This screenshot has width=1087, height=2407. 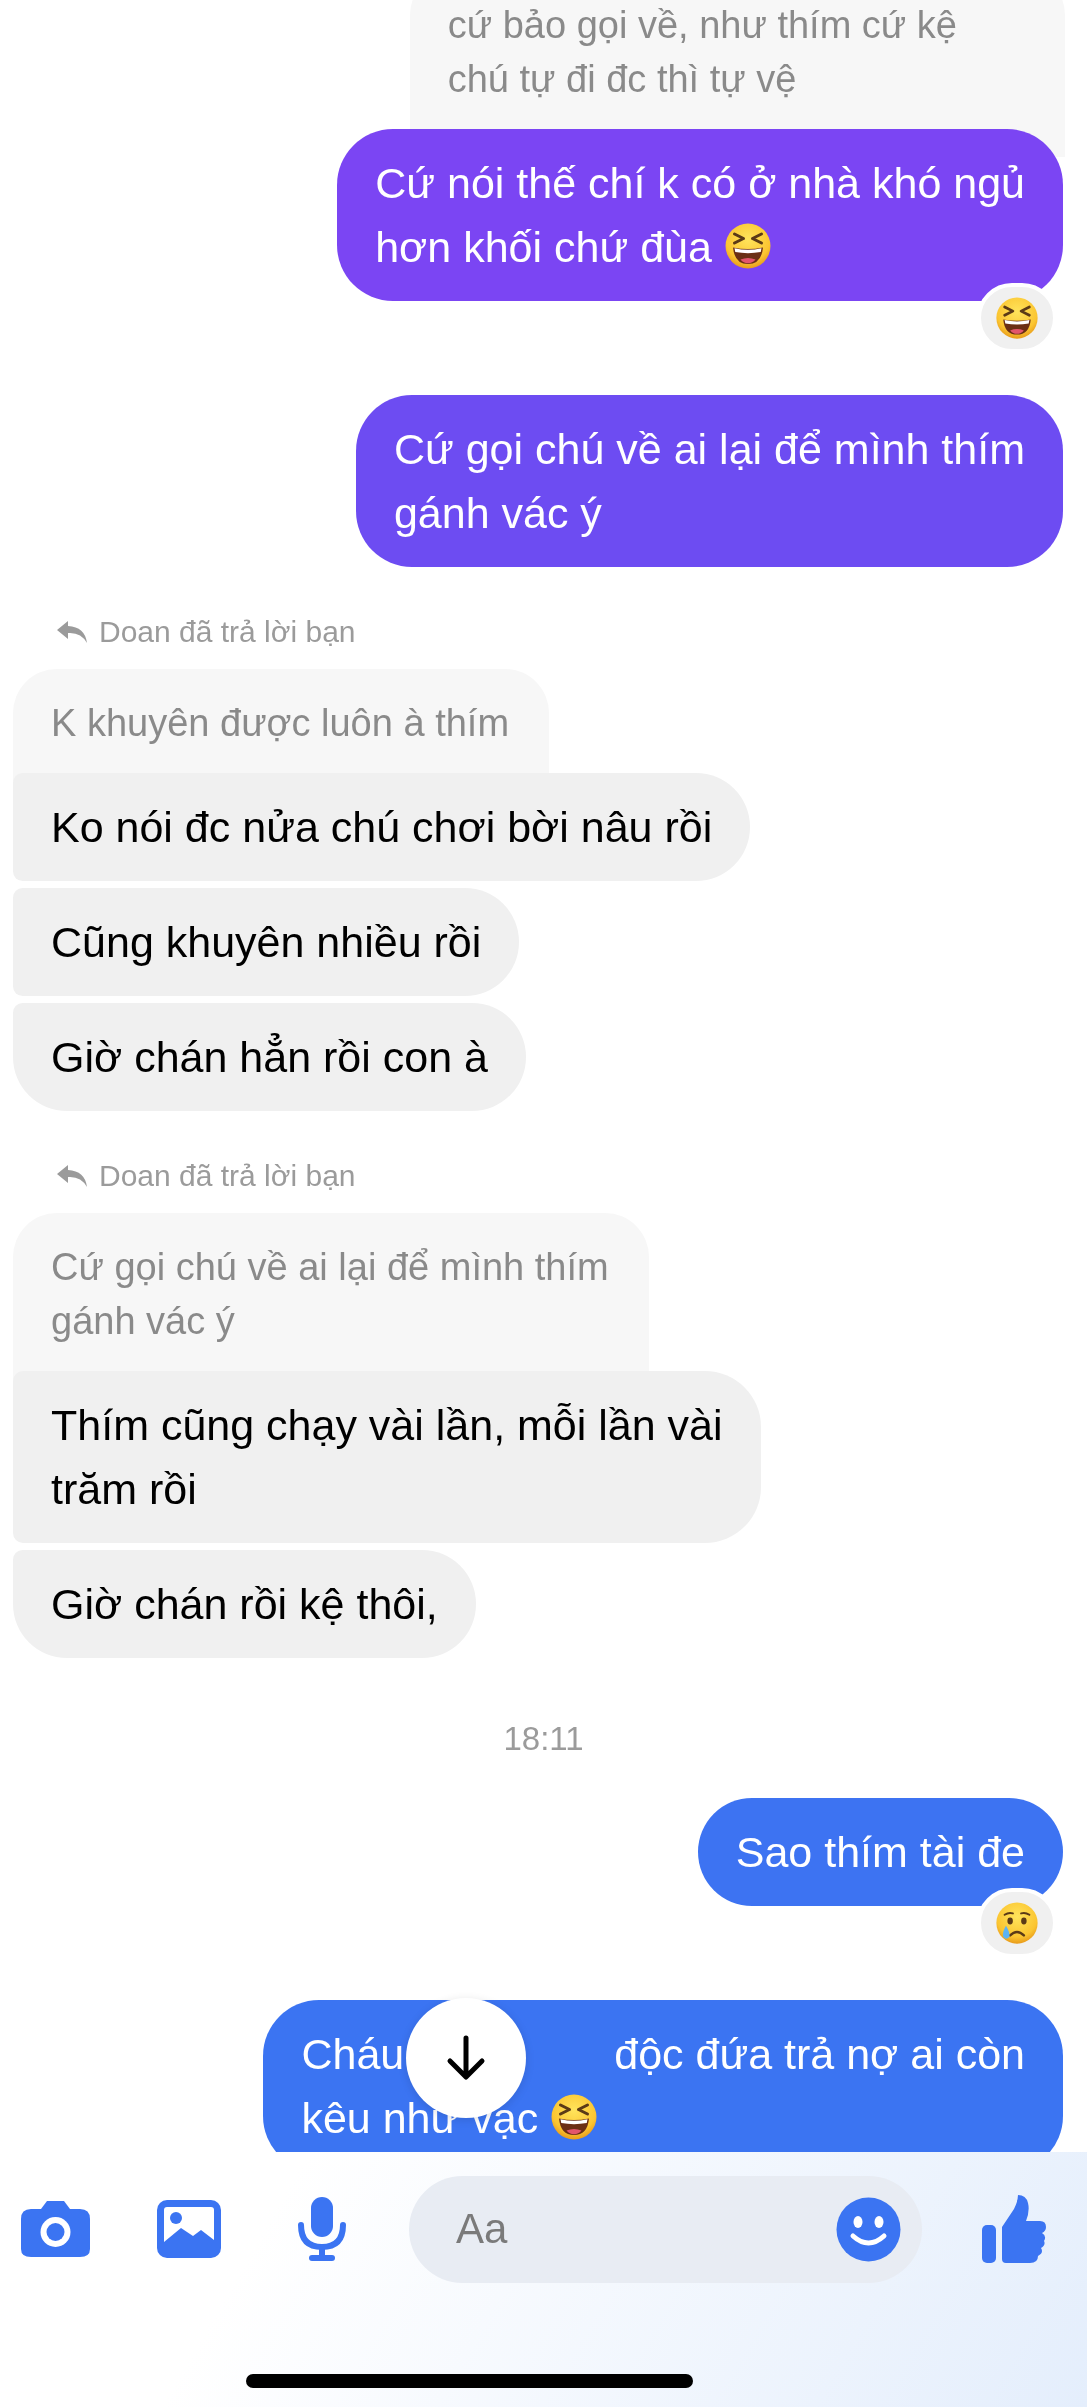 What do you see at coordinates (387, 1457) in the screenshot?
I see `message-text: Thím cũng chạy vài lần, mỗi lần vài trăm rồi` at bounding box center [387, 1457].